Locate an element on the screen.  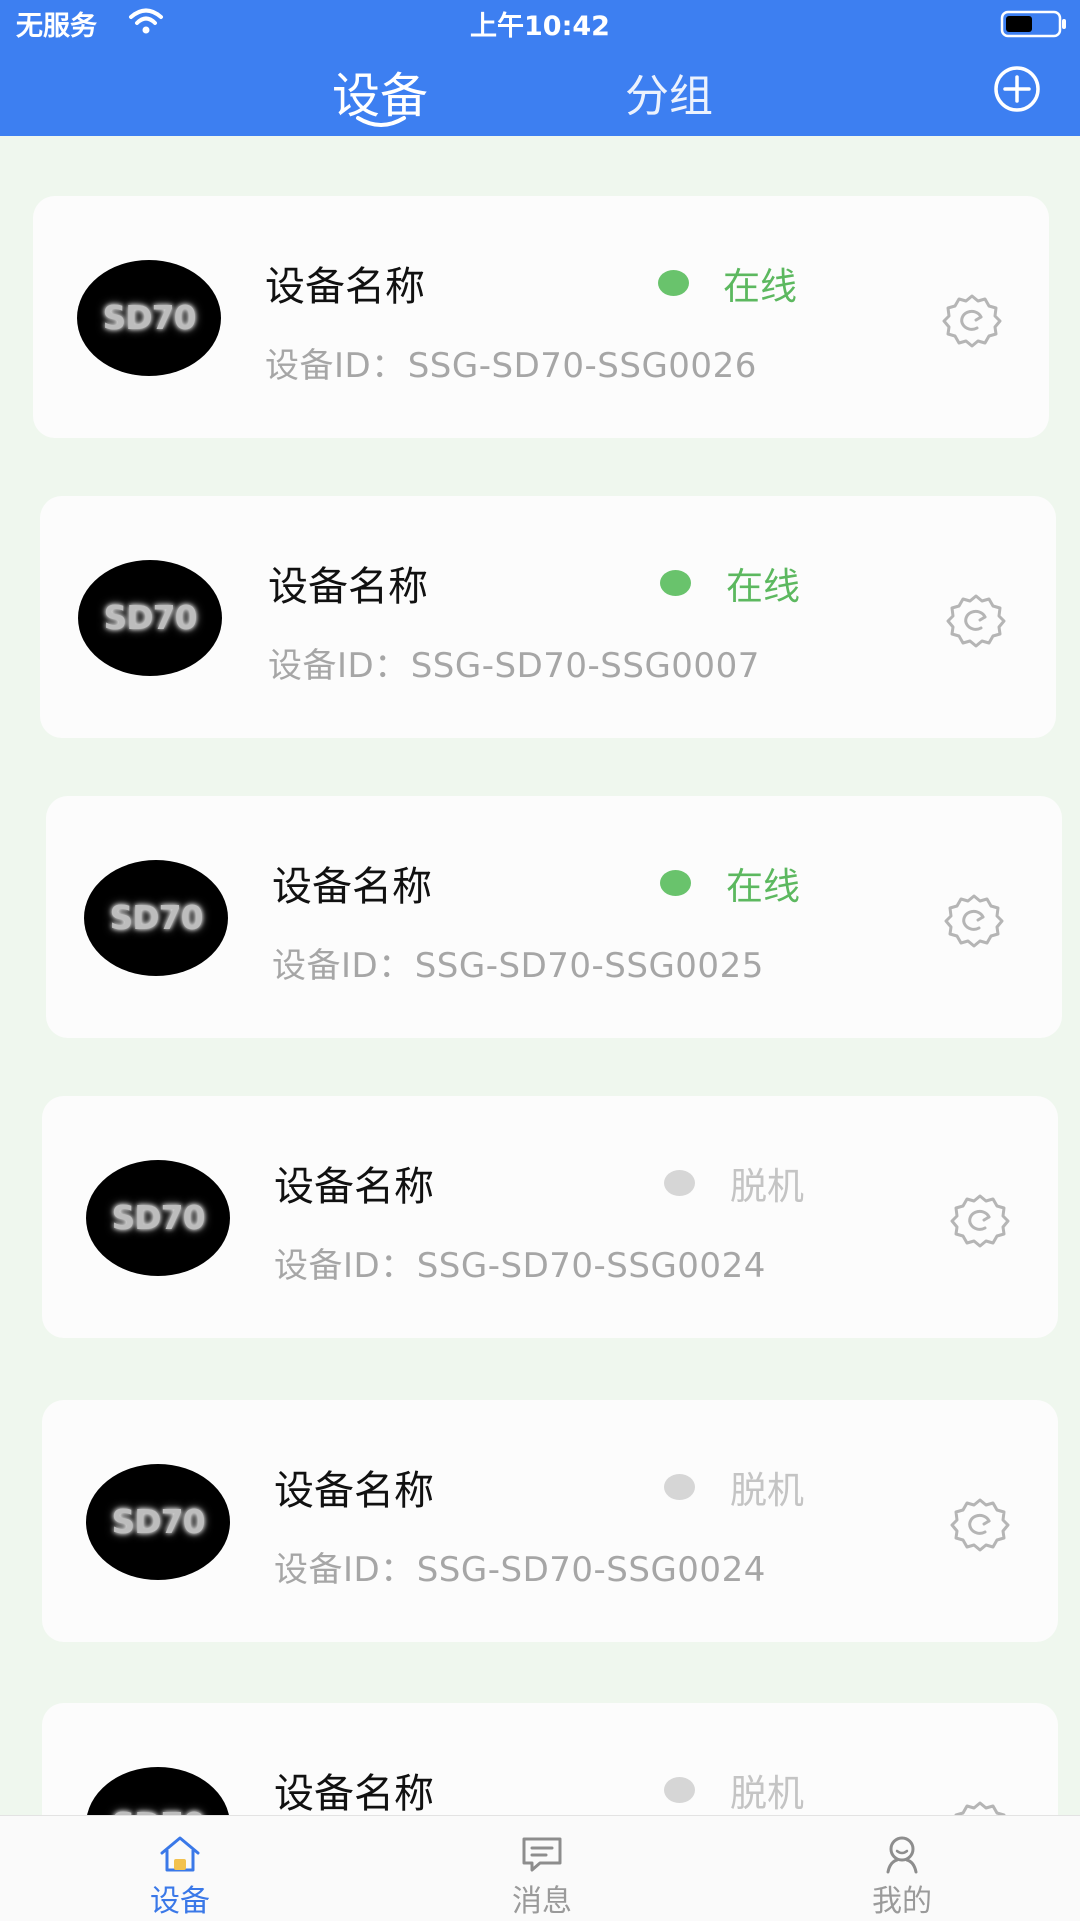
tab-active-indicator is located at coordinates (381, 121).